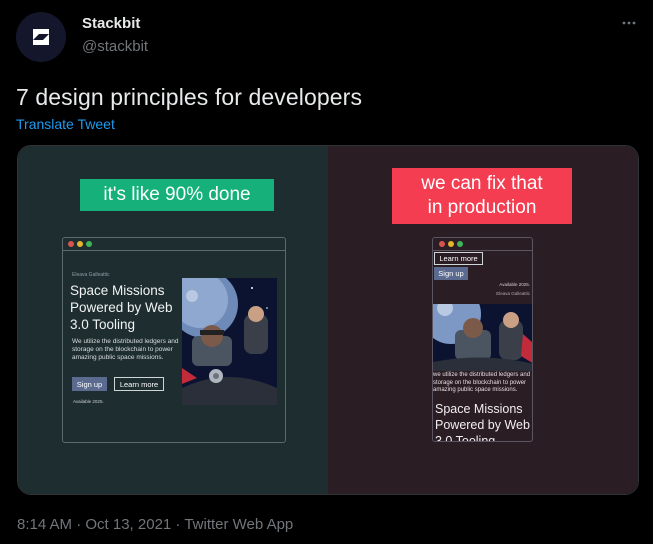 The height and width of the screenshot is (544, 653). What do you see at coordinates (189, 97) in the screenshot?
I see `tweet-text: 7 design principles for developers` at bounding box center [189, 97].